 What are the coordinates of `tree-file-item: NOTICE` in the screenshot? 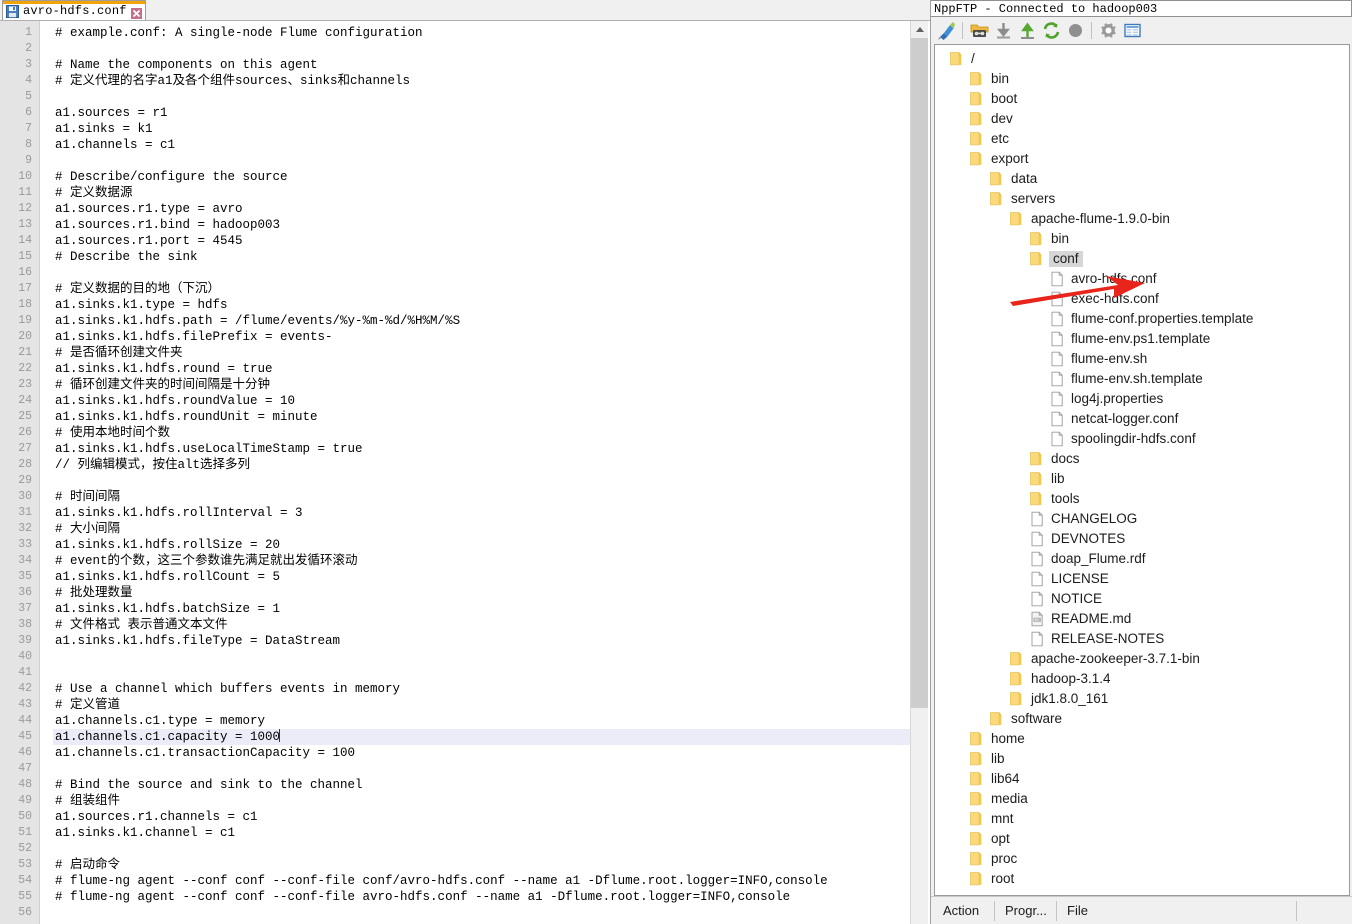 It's located at (1142, 599).